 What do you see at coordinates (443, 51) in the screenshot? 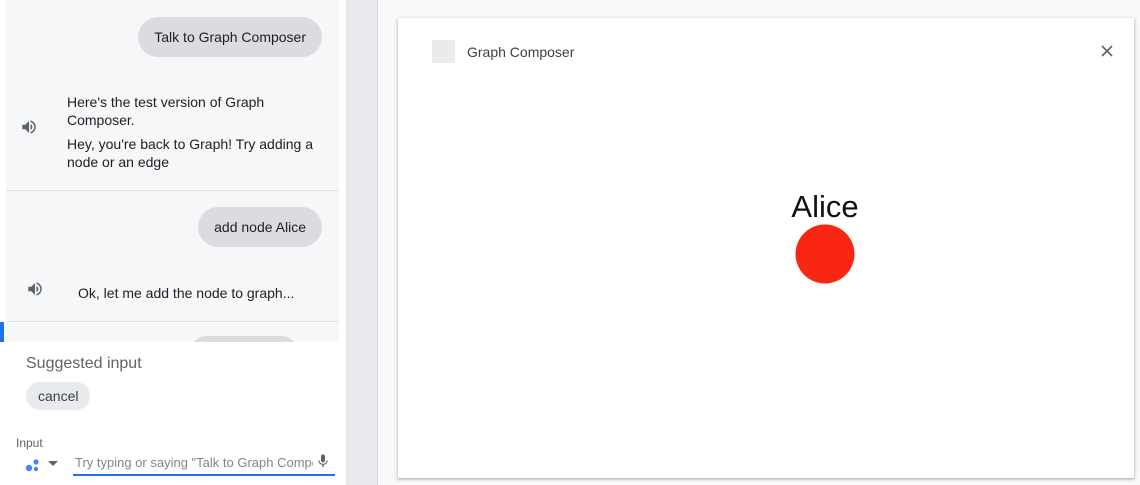
I see `app-logo` at bounding box center [443, 51].